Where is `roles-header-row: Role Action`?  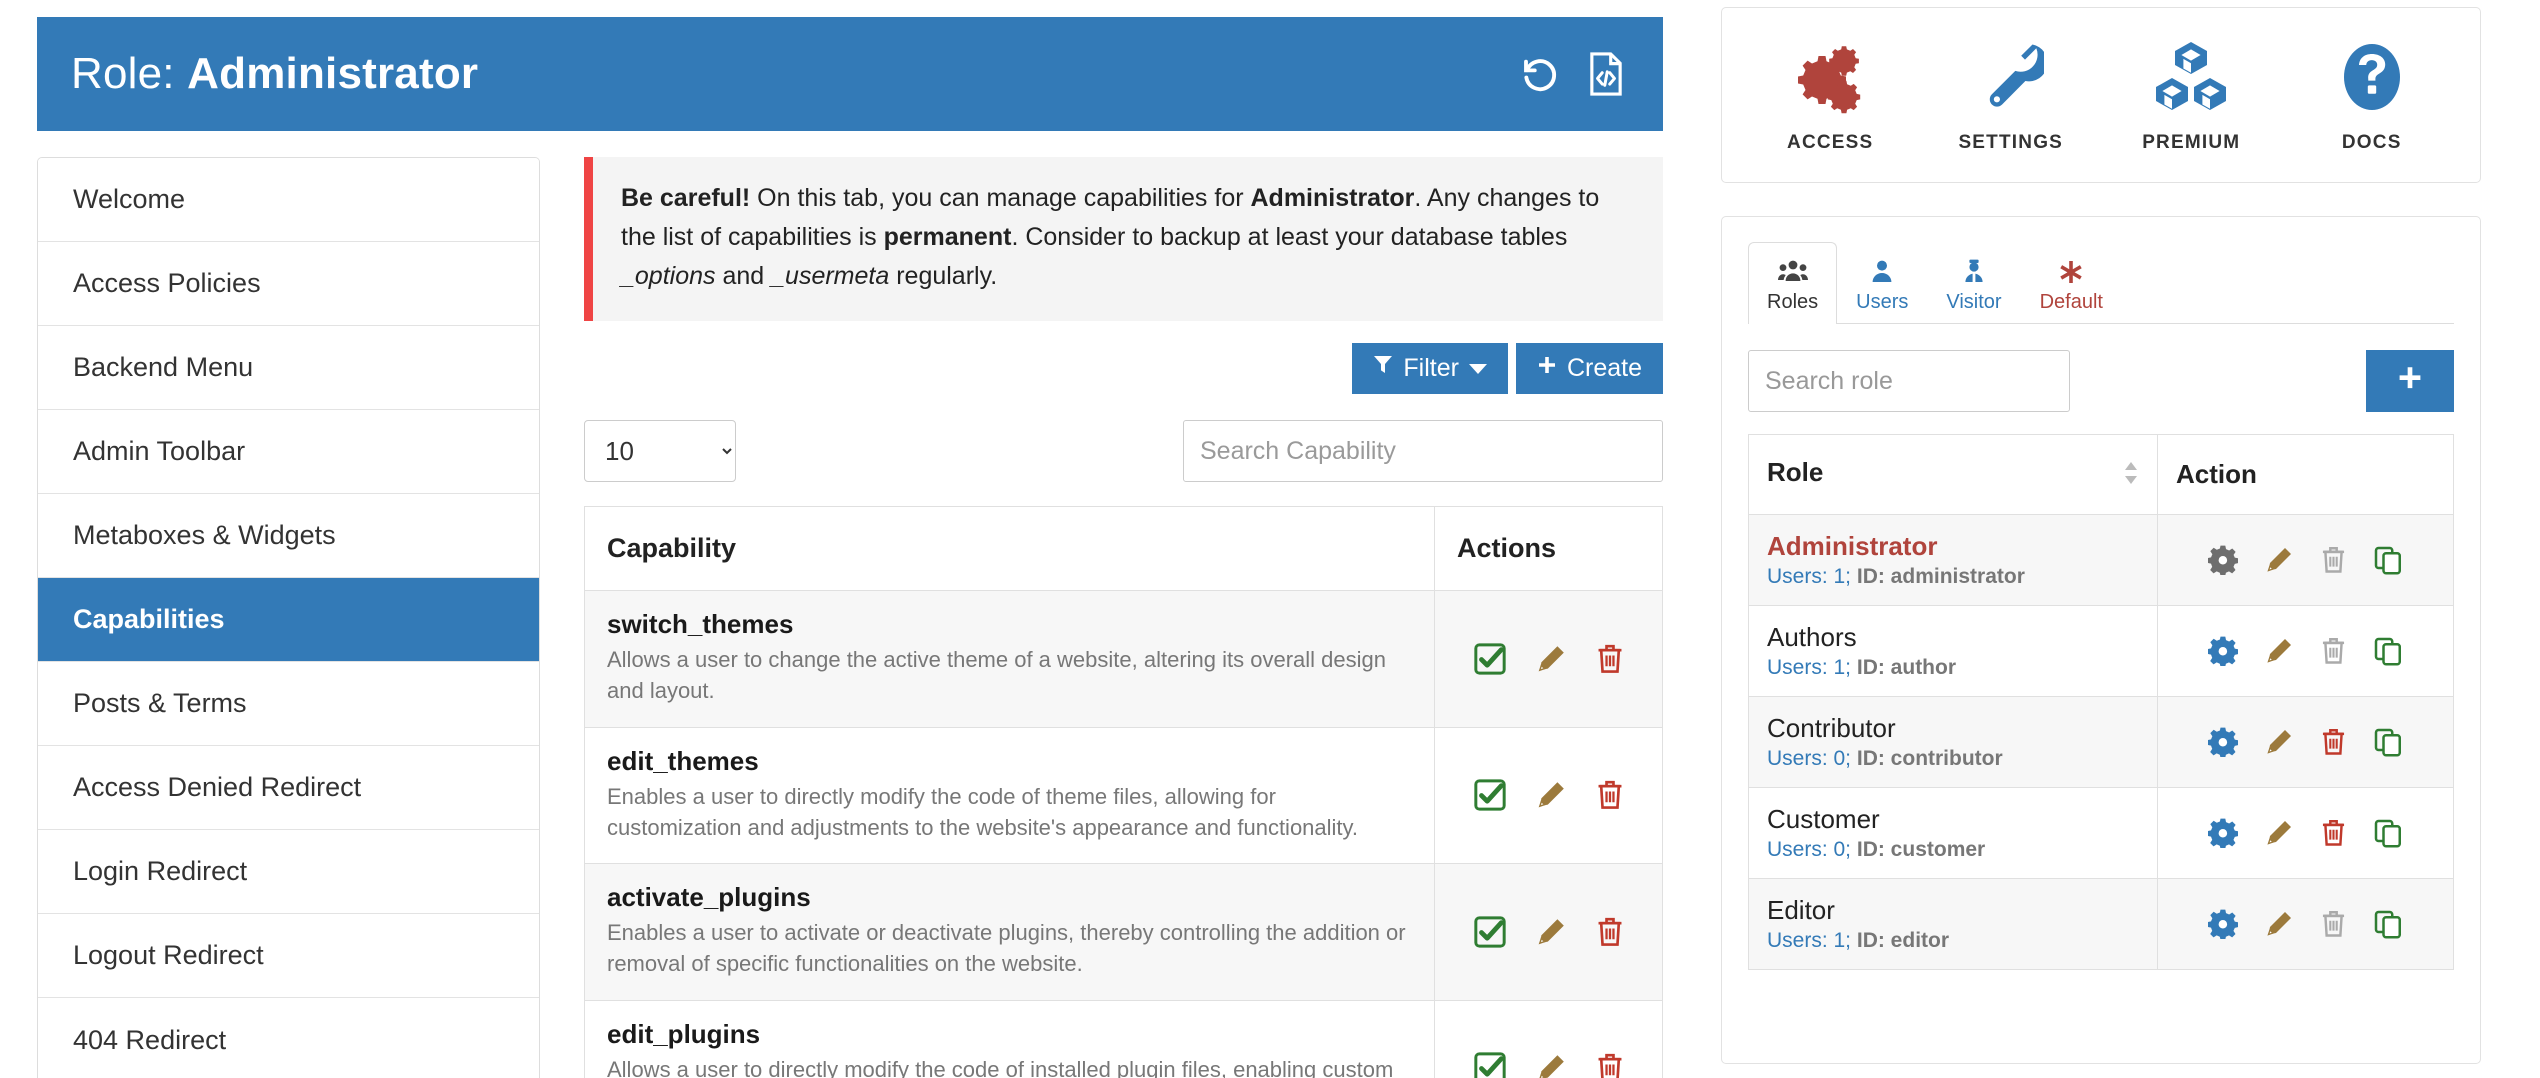 roles-header-row: Role Action is located at coordinates (2101, 474).